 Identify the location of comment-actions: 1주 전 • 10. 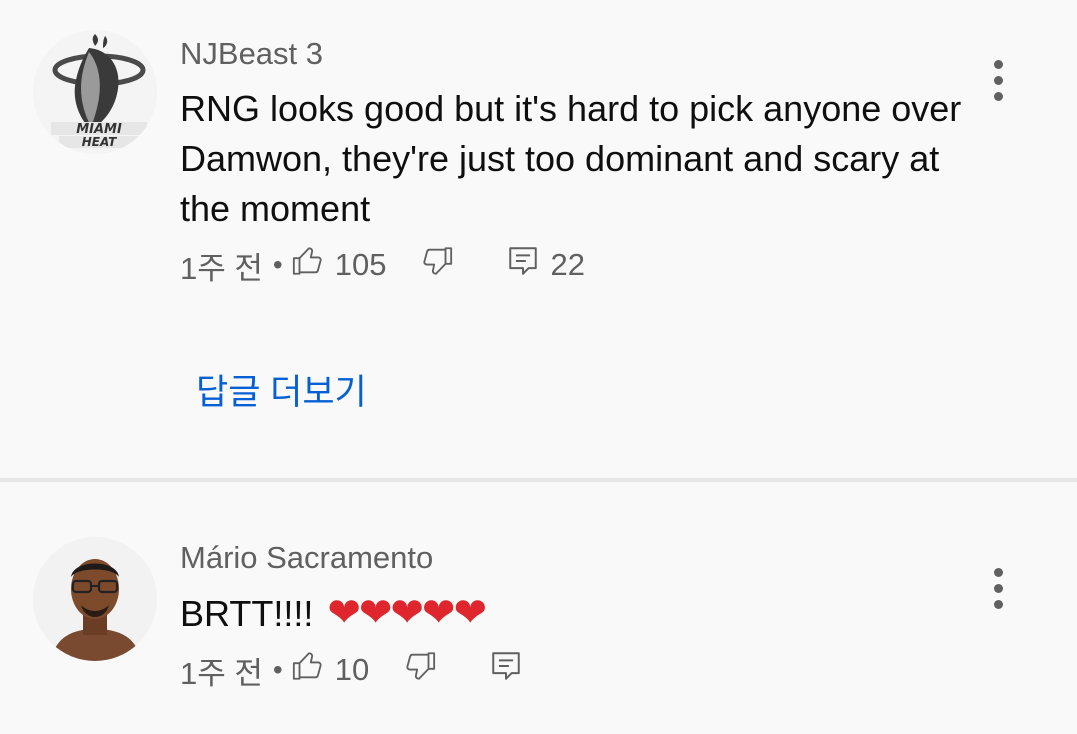
(351, 670).